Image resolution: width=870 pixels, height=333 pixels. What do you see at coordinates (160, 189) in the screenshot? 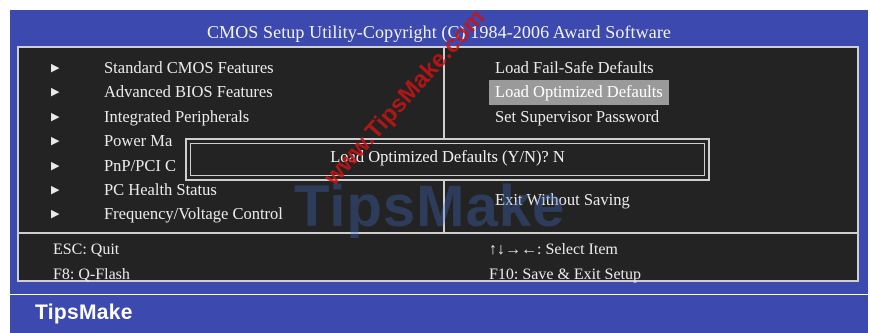
I see `menu-item-label: PC Health Status` at bounding box center [160, 189].